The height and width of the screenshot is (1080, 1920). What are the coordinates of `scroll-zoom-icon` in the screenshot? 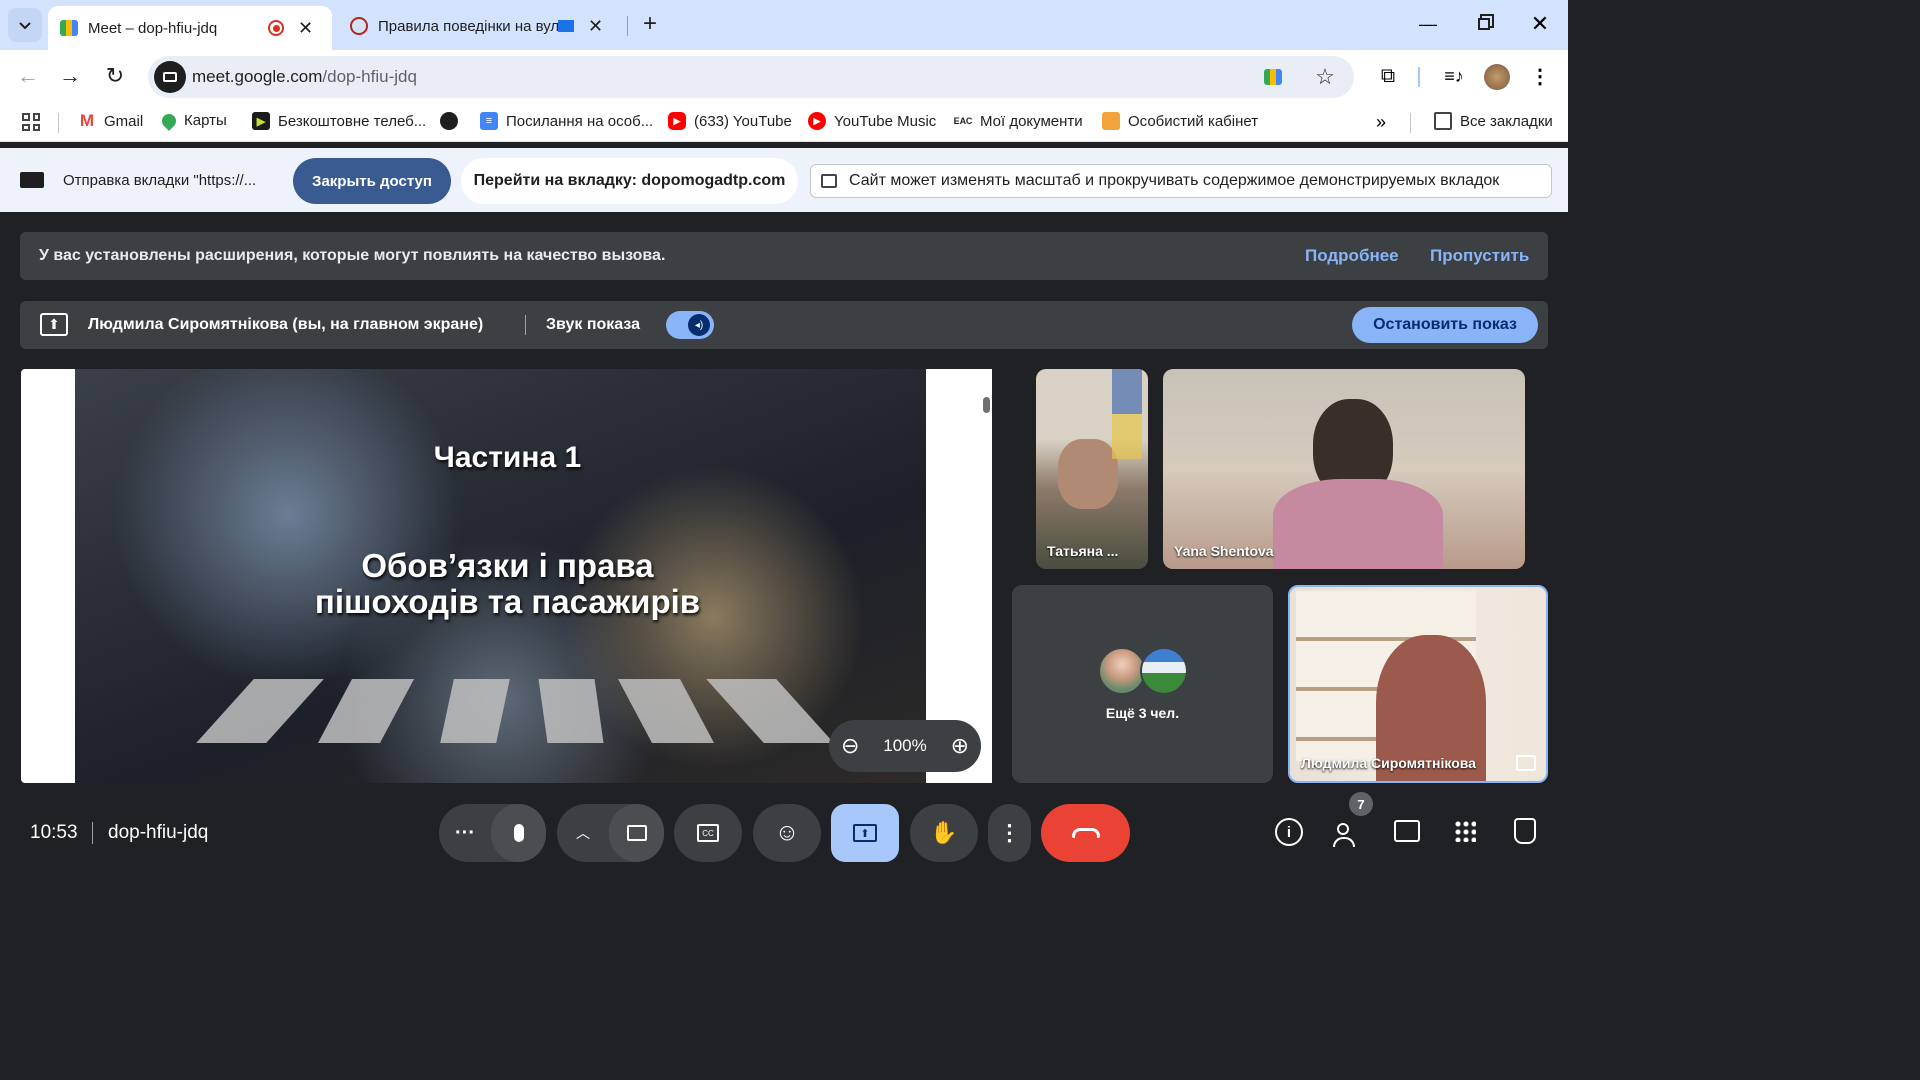 It's located at (829, 181).